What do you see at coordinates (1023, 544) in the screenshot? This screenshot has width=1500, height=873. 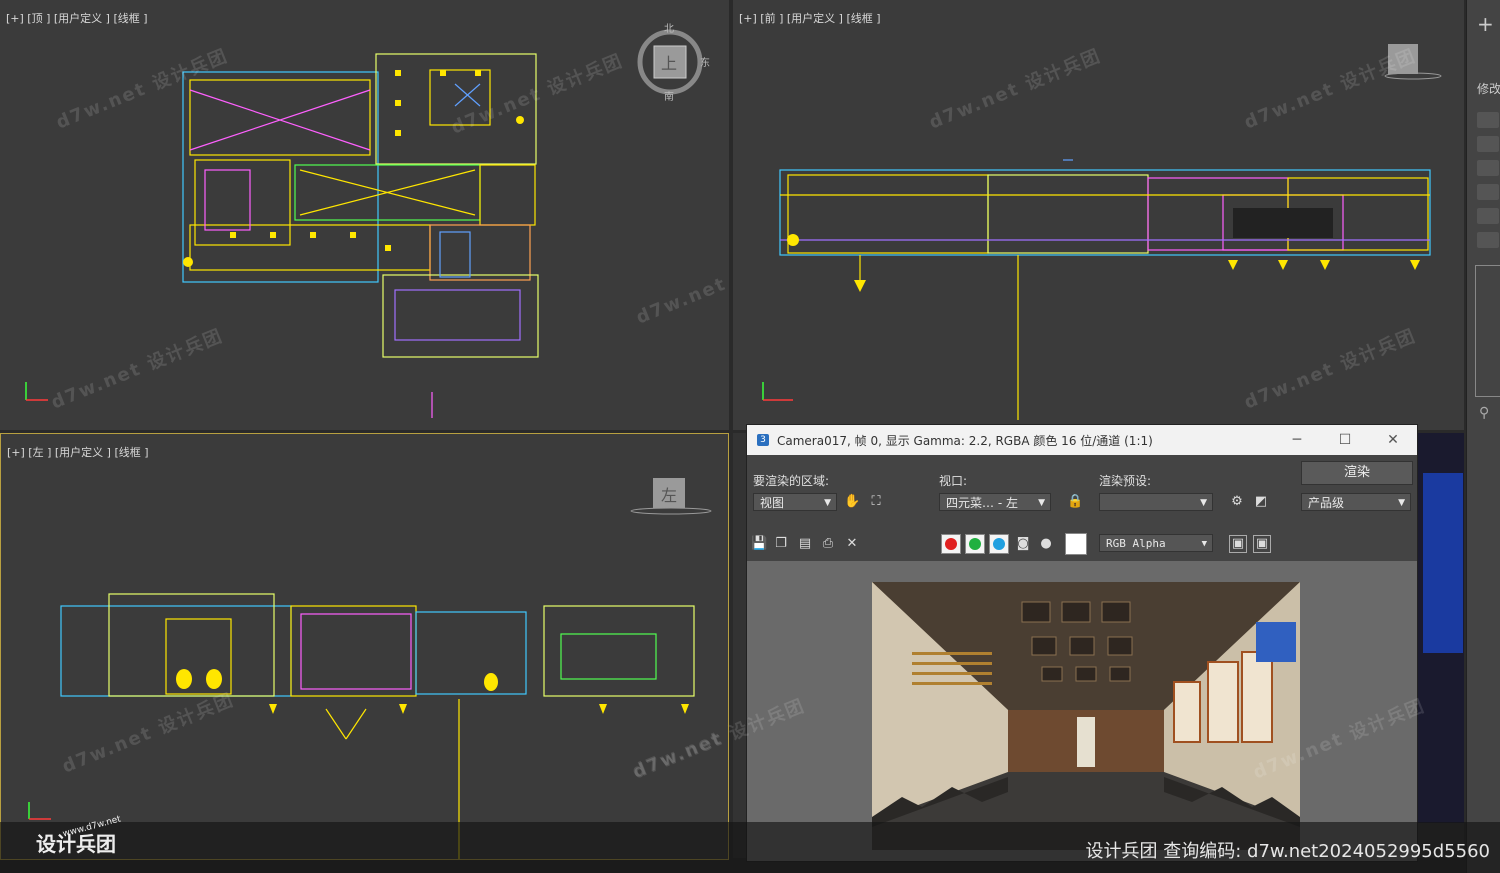 I see `alpha-channel-icon: ◙` at bounding box center [1023, 544].